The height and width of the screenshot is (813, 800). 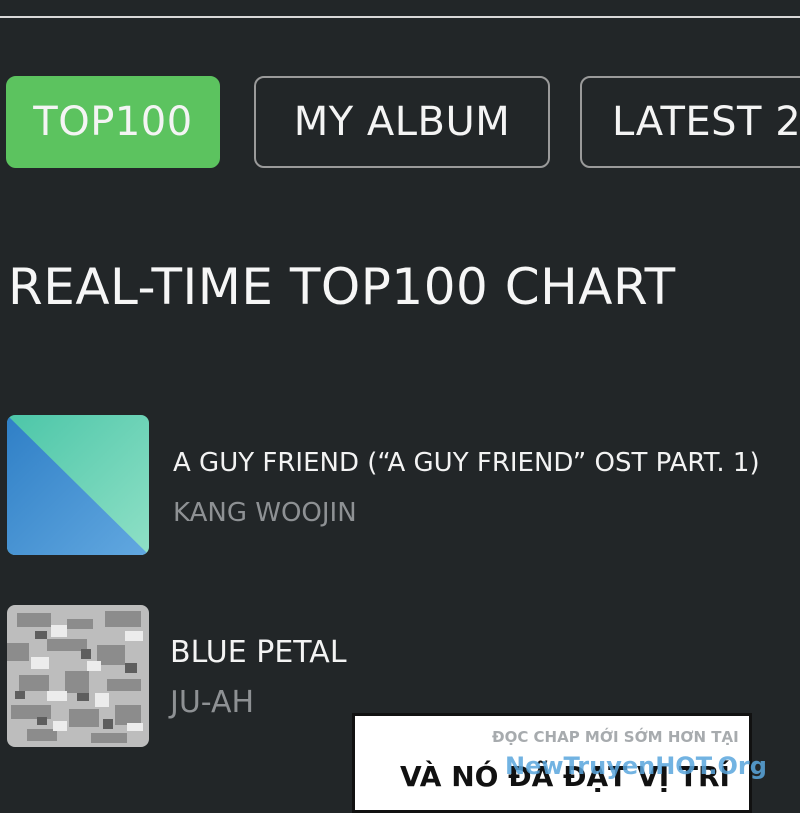 I want to click on watermark-site: NewTruyenHOT.Org, so click(x=636, y=766).